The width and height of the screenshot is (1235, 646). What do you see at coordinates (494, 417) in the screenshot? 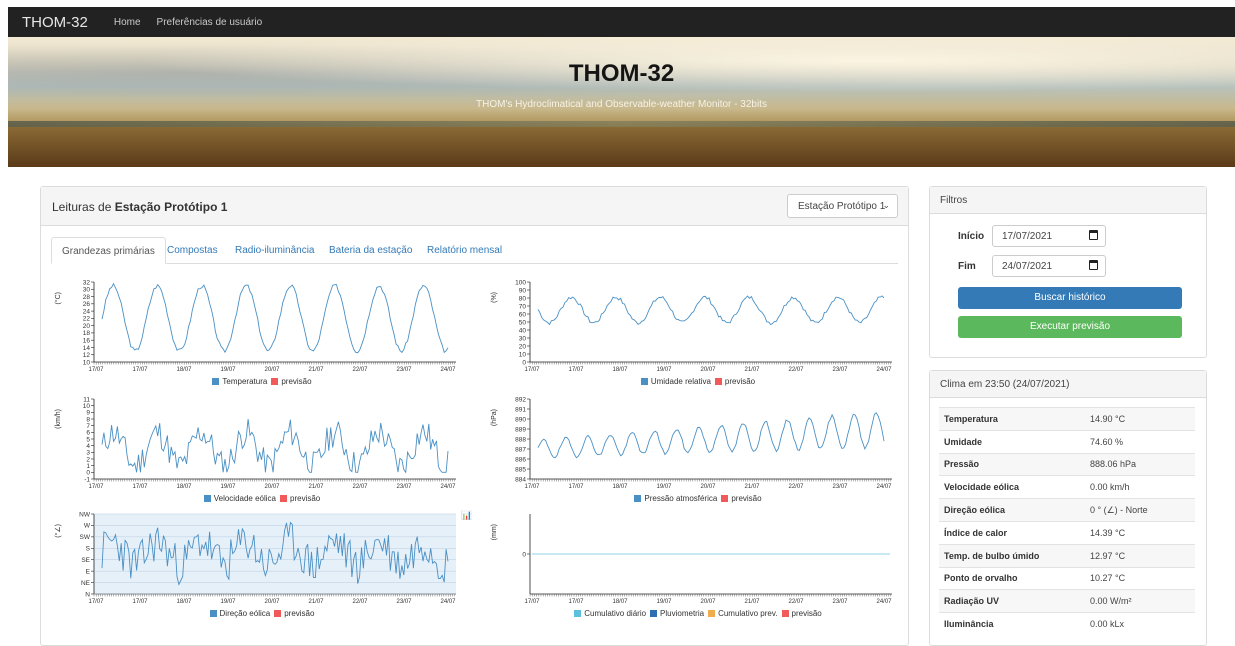
I see `y-axis-label: (hPa)` at bounding box center [494, 417].